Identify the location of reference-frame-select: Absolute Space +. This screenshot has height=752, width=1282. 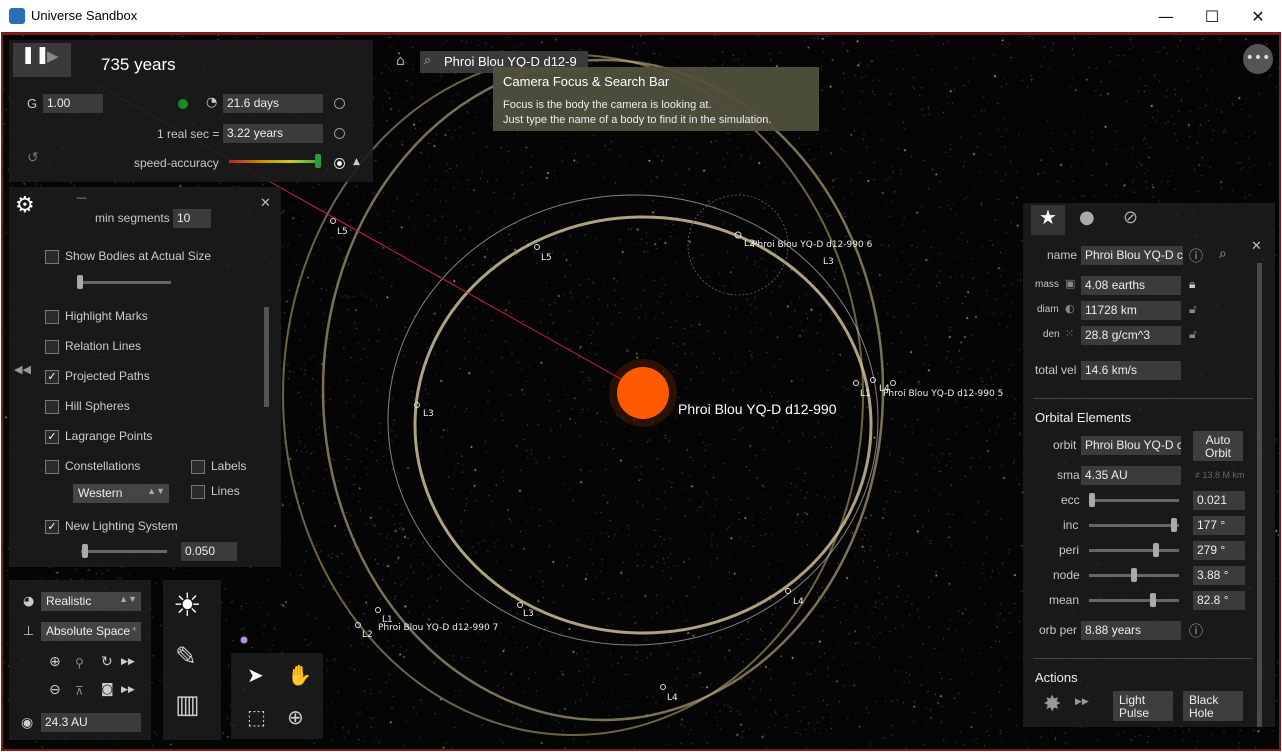
(91, 631).